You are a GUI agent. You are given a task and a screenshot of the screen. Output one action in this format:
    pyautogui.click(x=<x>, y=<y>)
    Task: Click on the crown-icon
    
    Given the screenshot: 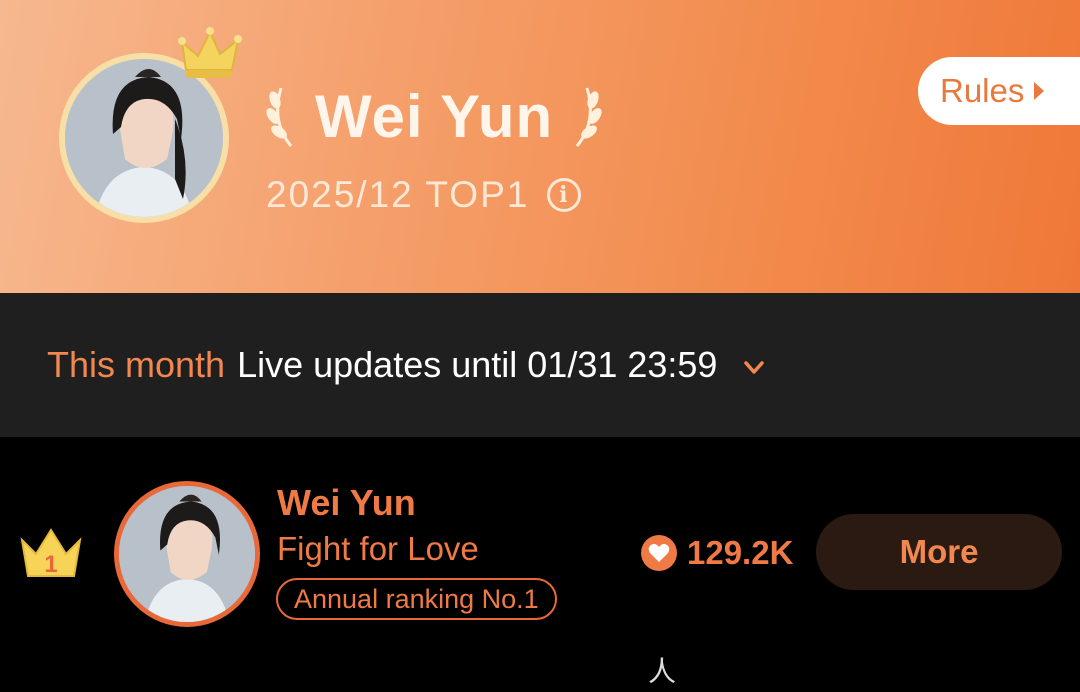 What is the action you would take?
    pyautogui.click(x=210, y=52)
    